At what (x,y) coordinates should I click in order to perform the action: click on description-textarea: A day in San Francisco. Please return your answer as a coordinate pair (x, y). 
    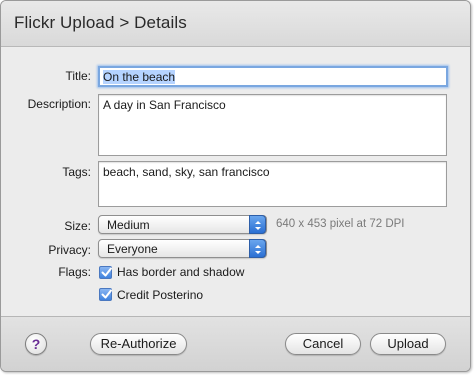
    Looking at the image, I should click on (272, 125).